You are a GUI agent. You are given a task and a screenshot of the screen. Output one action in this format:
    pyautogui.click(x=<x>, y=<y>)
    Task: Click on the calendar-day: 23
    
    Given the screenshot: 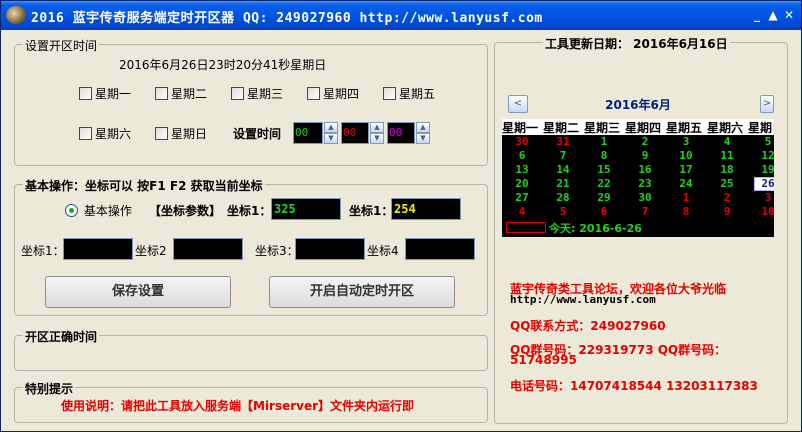 What is the action you would take?
    pyautogui.click(x=645, y=183)
    